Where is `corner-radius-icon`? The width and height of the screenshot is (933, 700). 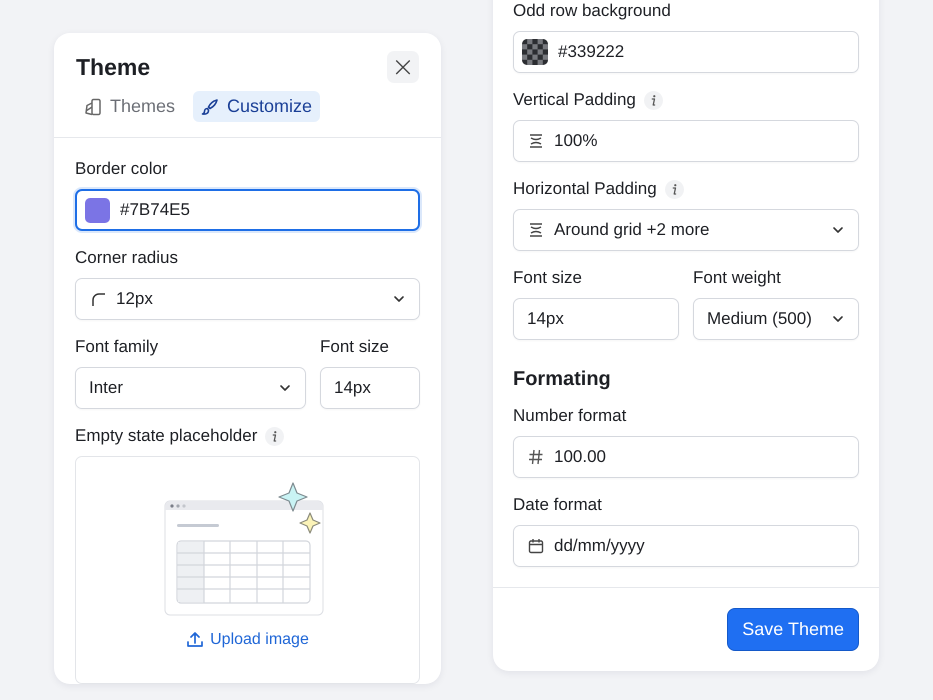 corner-radius-icon is located at coordinates (98, 299).